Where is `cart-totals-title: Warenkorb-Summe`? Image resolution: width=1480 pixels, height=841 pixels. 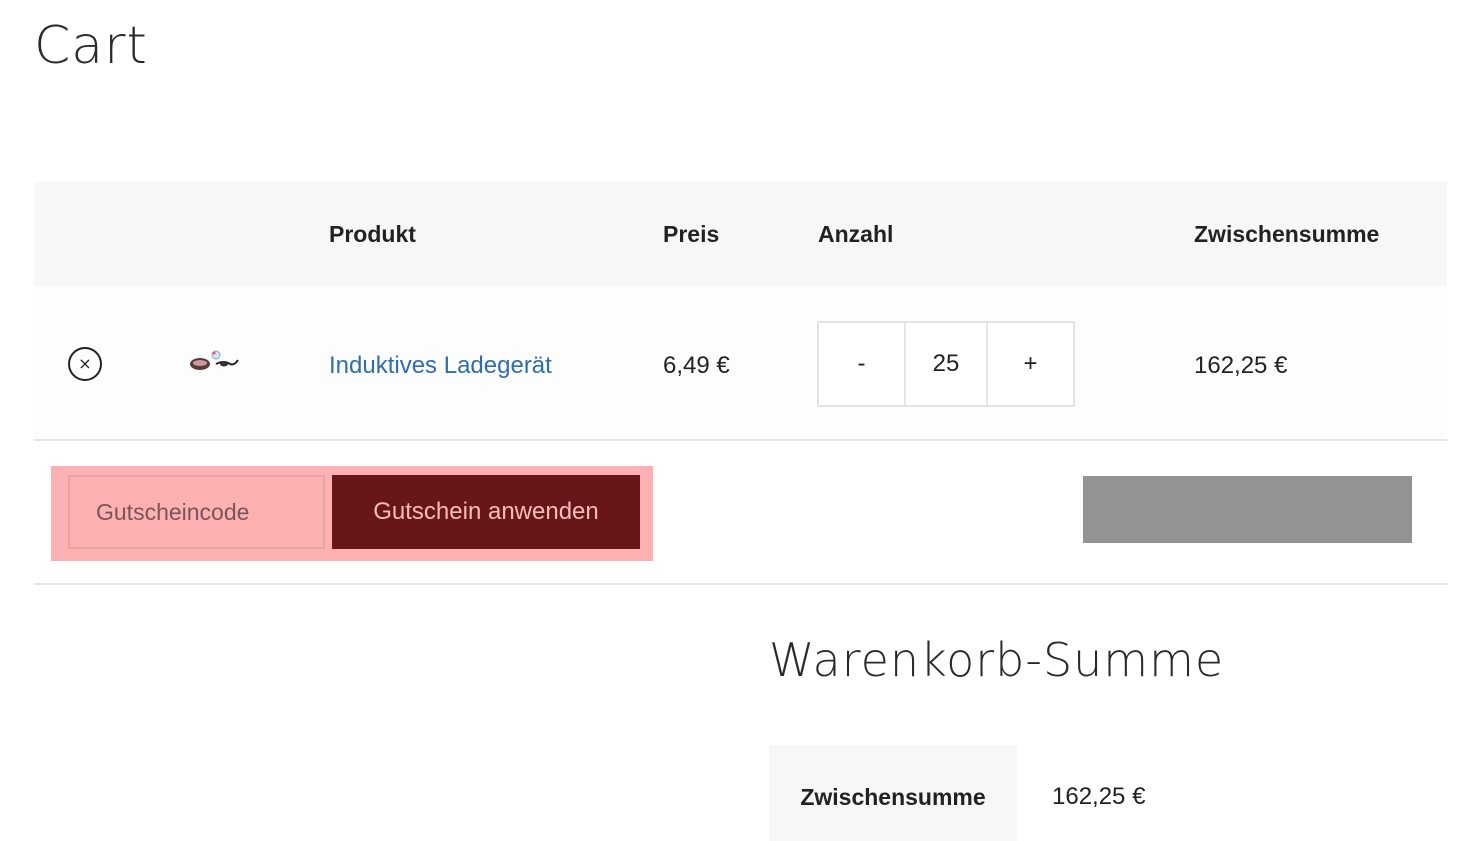 cart-totals-title: Warenkorb-Summe is located at coordinates (997, 660).